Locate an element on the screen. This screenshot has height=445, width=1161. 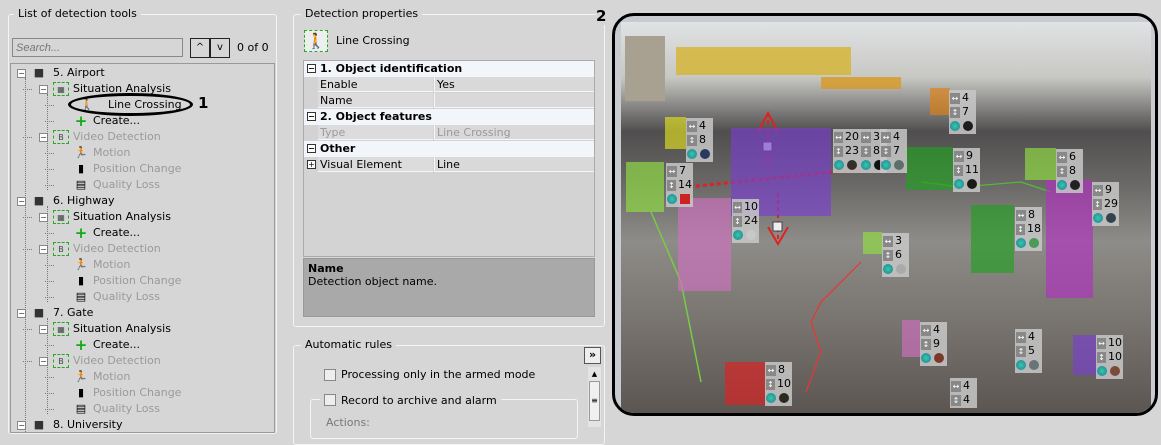
object-tag: ↔ 20 ↕ 23 is located at coordinates (846, 151).